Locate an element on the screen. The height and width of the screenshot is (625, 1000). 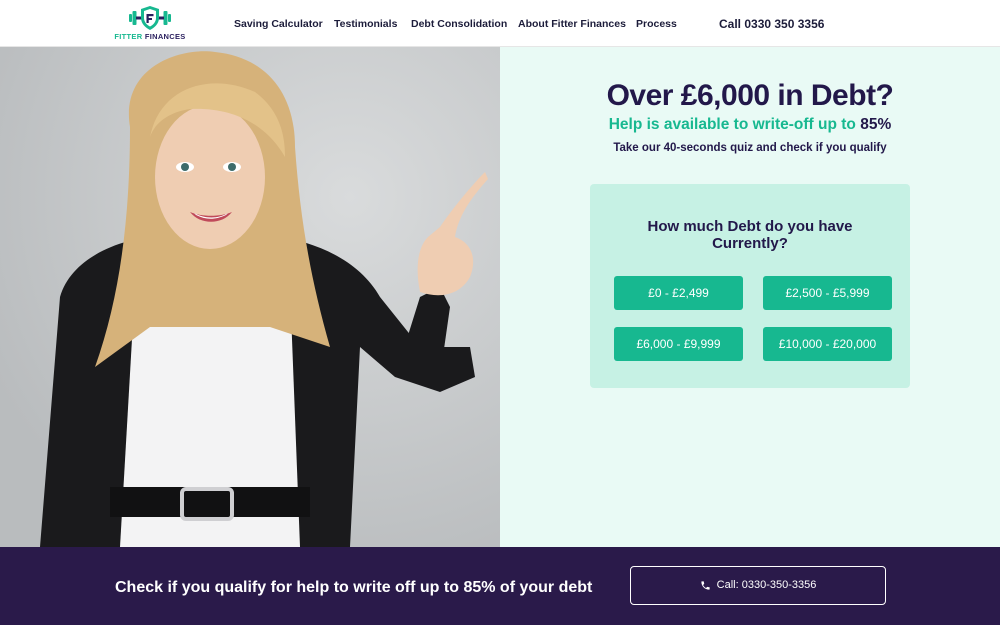
quiz-option-10000-20000: £10,000 - £20,000 is located at coordinates (827, 344).